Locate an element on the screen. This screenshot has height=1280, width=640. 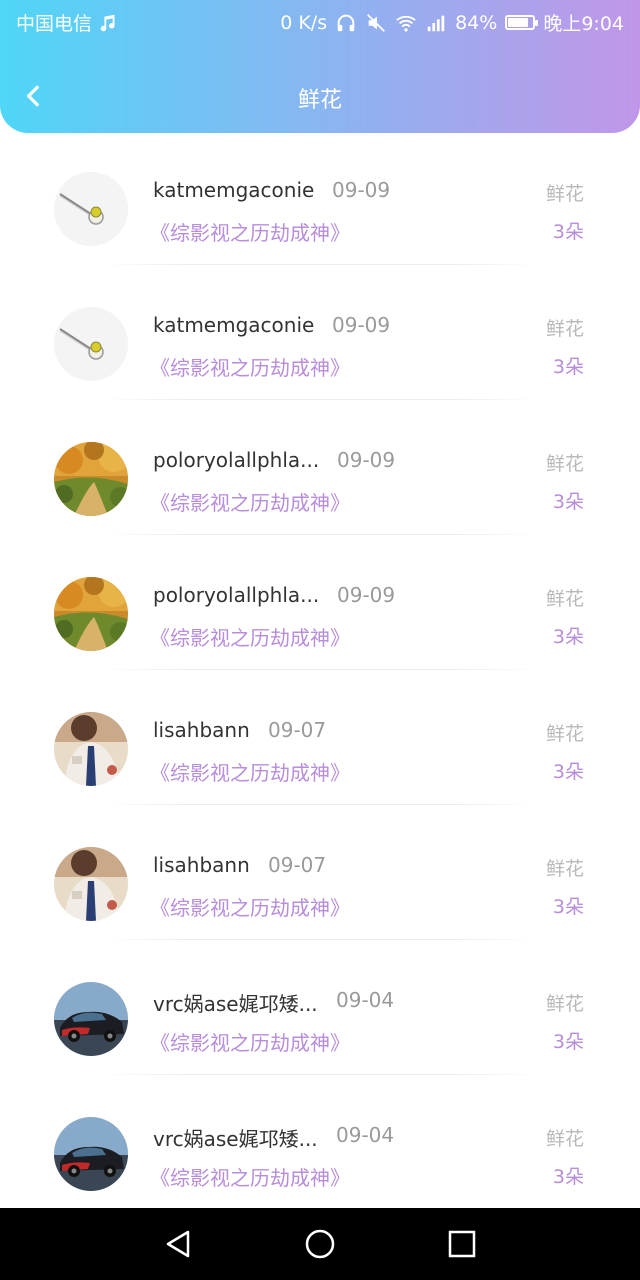
title-bar: 鲜花 is located at coordinates (320, 96).